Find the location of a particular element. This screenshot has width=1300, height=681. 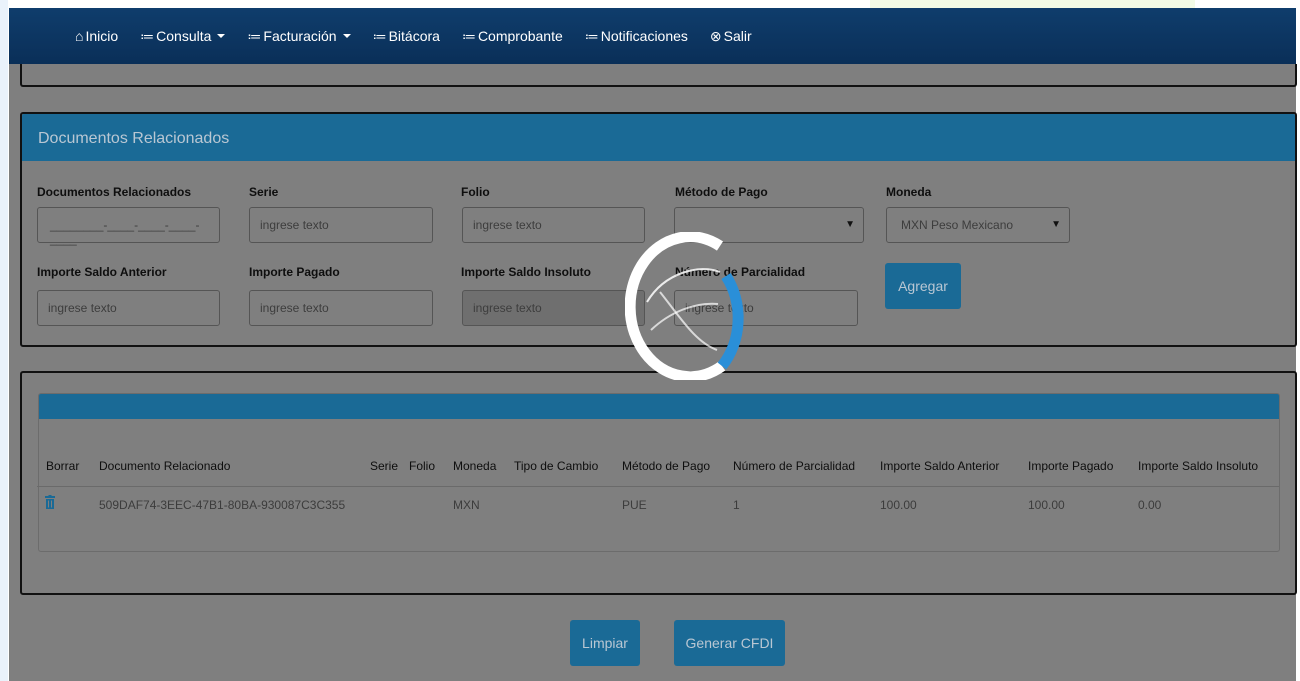

nav-label: Bitácora is located at coordinates (414, 36).